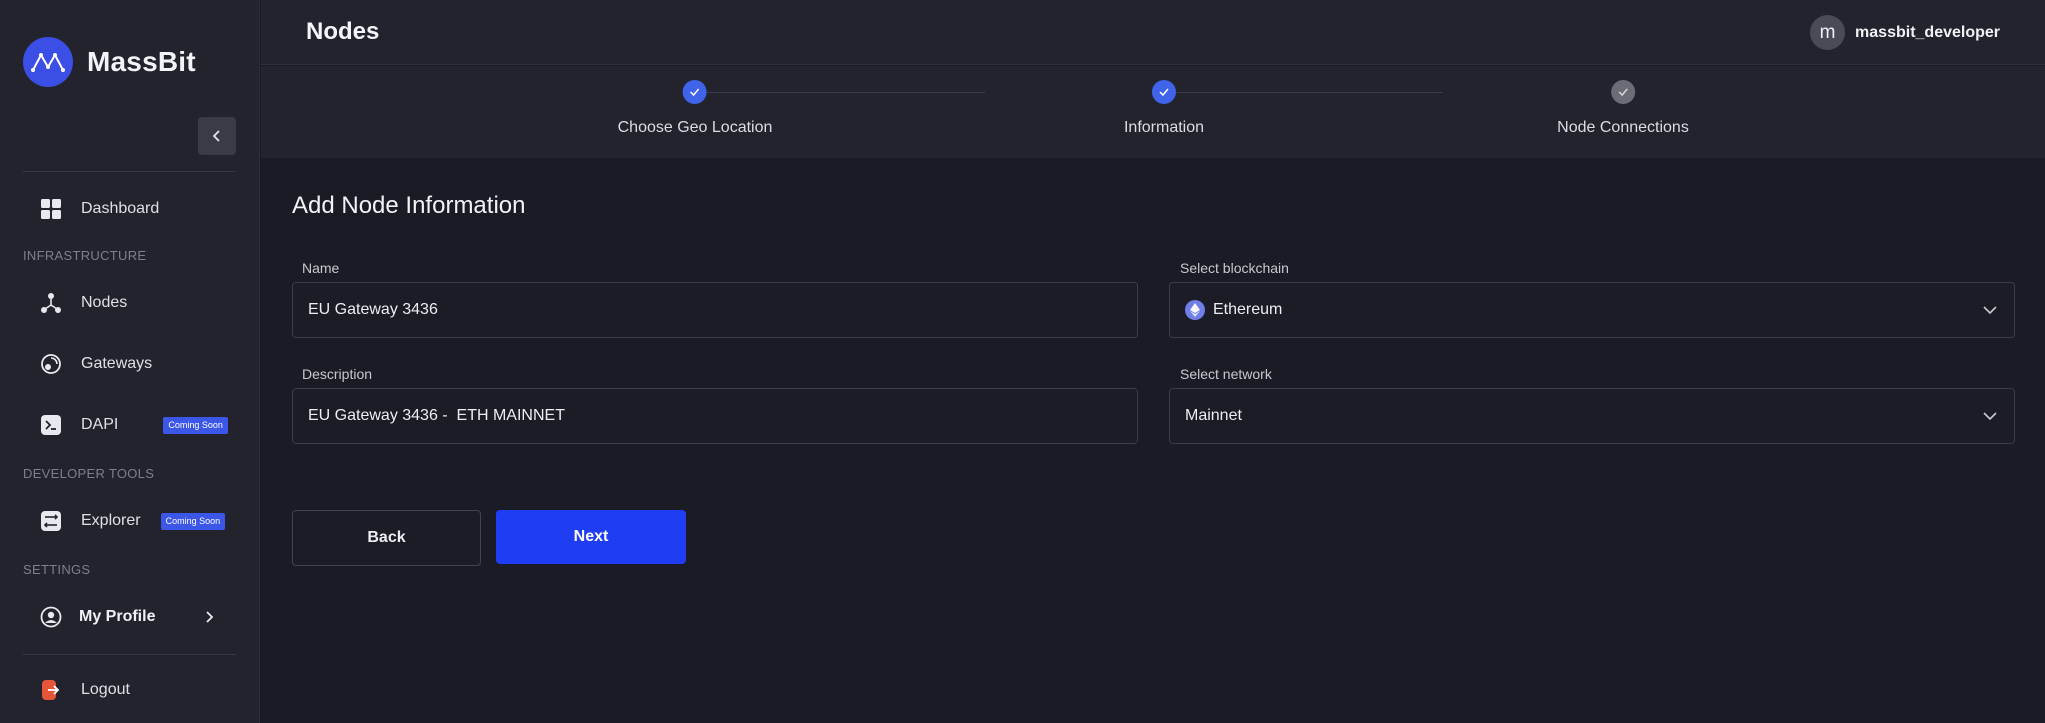 The width and height of the screenshot is (2045, 723). What do you see at coordinates (141, 61) in the screenshot?
I see `brand-name: MassBit` at bounding box center [141, 61].